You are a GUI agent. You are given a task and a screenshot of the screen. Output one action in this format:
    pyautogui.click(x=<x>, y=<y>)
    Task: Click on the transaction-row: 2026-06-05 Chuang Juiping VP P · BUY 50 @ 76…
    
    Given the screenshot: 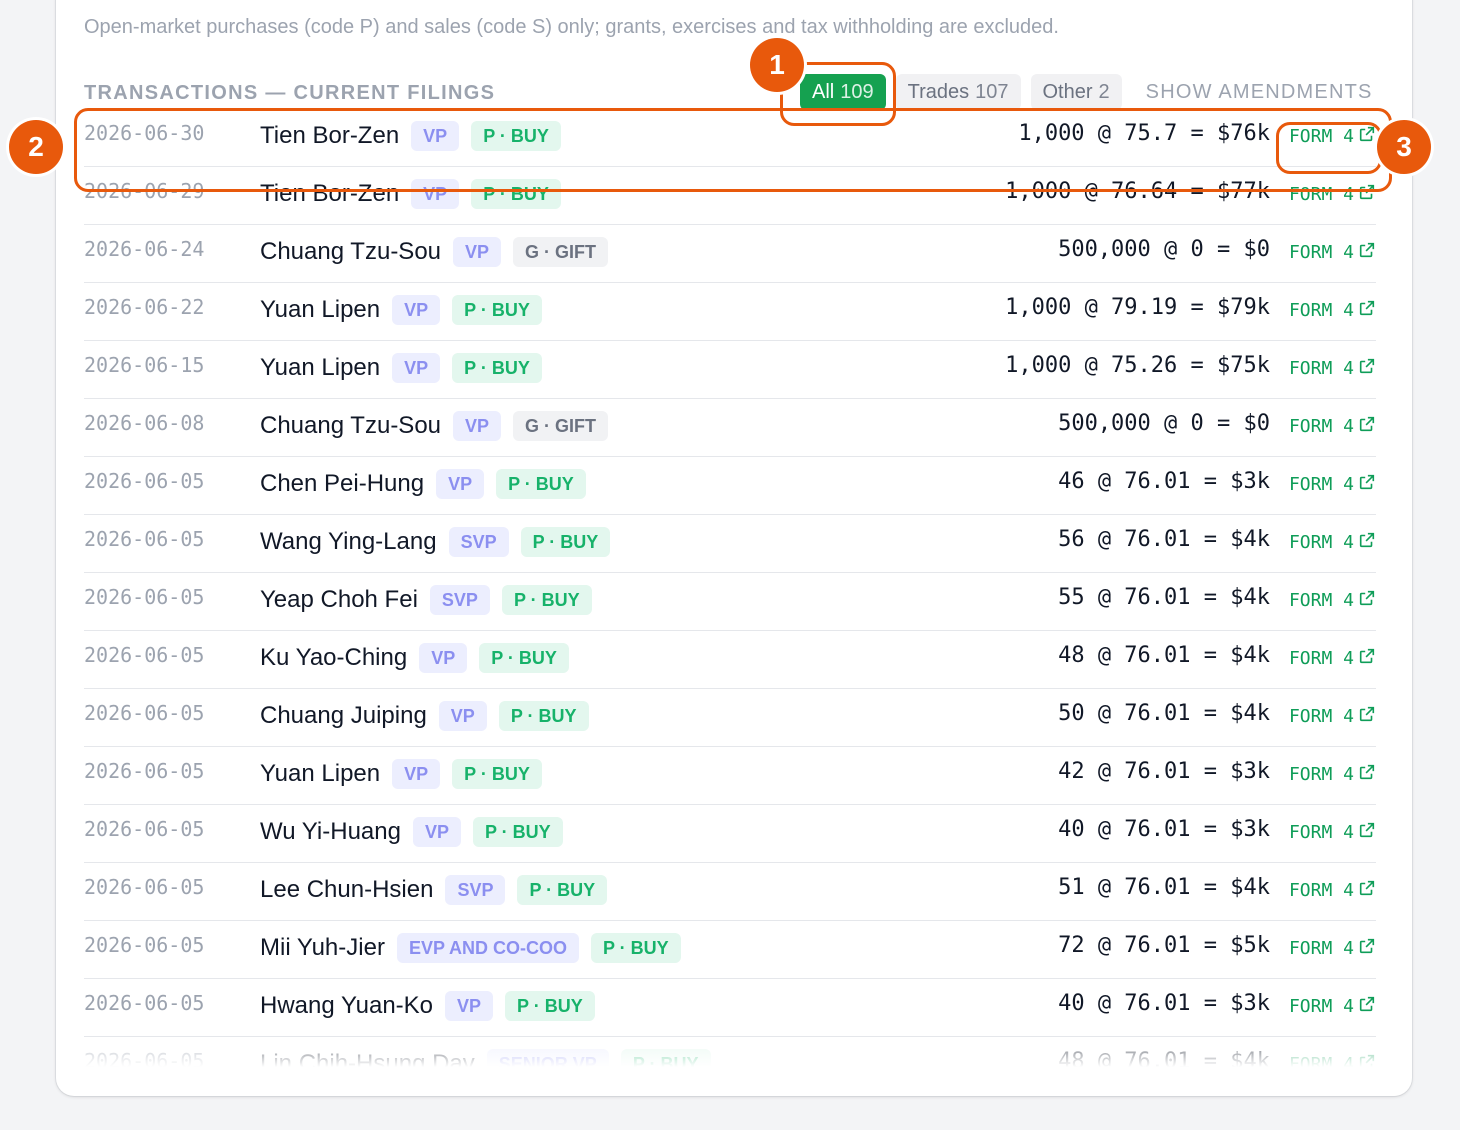 What is the action you would take?
    pyautogui.click(x=730, y=718)
    